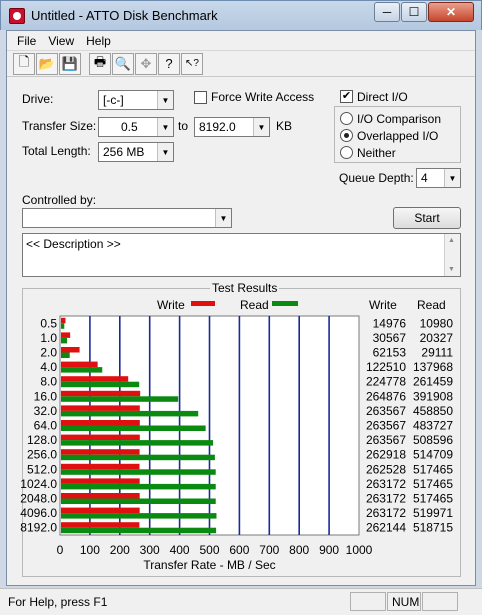  What do you see at coordinates (59, 126) in the screenshot?
I see `transfer-size-label: Transfer Size:` at bounding box center [59, 126].